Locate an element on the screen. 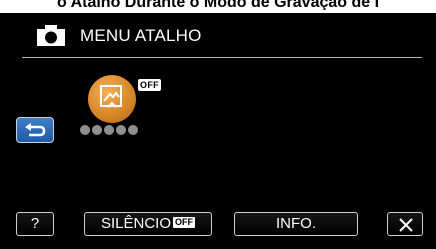 Image resolution: width=436 pixels, height=249 pixels. camera-icon is located at coordinates (51, 36).